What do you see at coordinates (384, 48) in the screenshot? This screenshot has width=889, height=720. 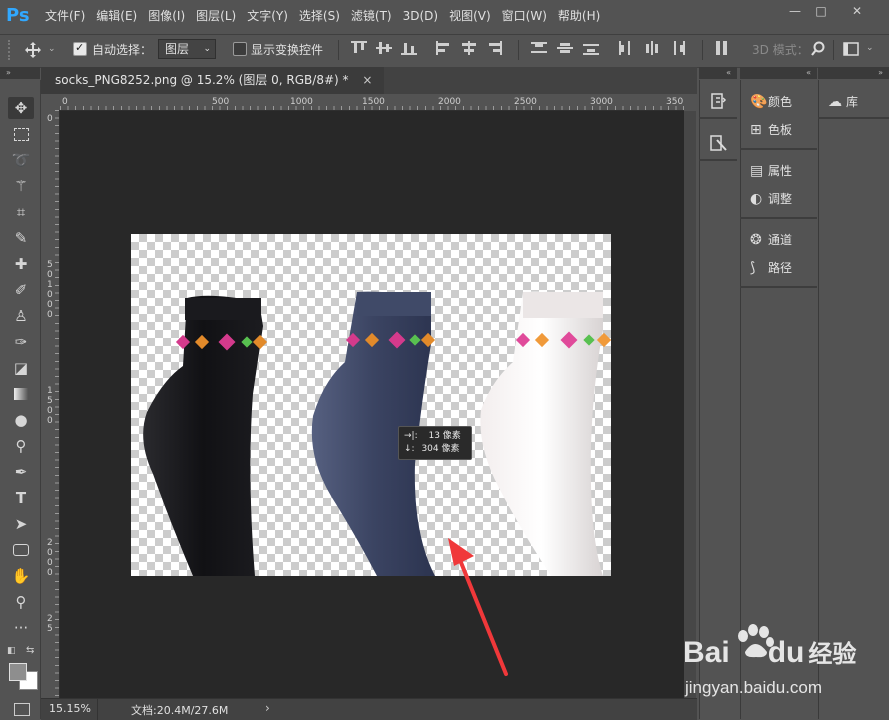 I see `align-vcenter-icon` at bounding box center [384, 48].